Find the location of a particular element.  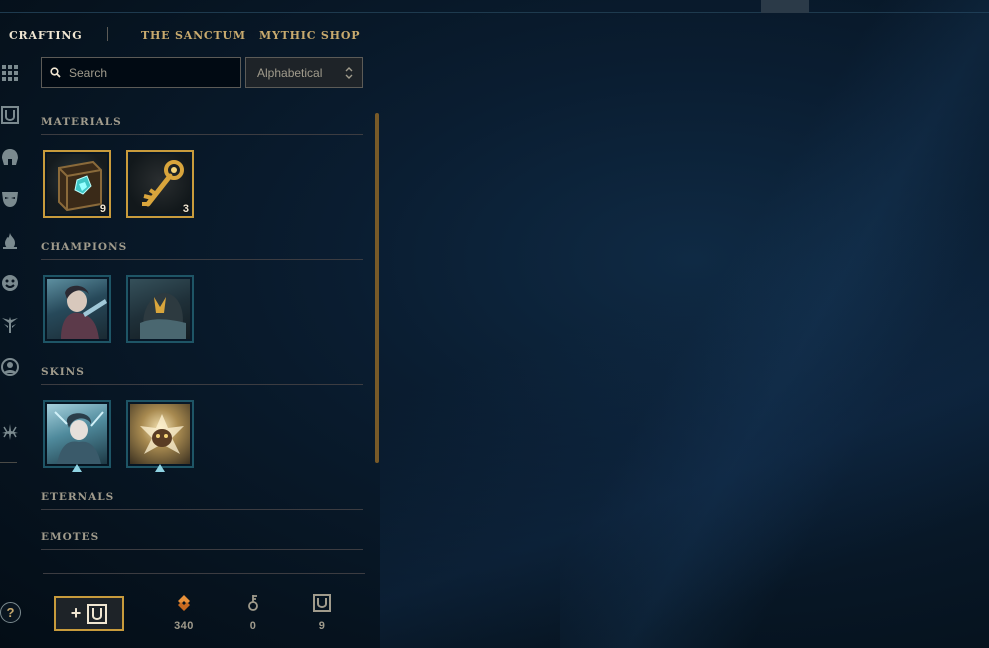

sort-dropdown: Alphabetical is located at coordinates (304, 72).